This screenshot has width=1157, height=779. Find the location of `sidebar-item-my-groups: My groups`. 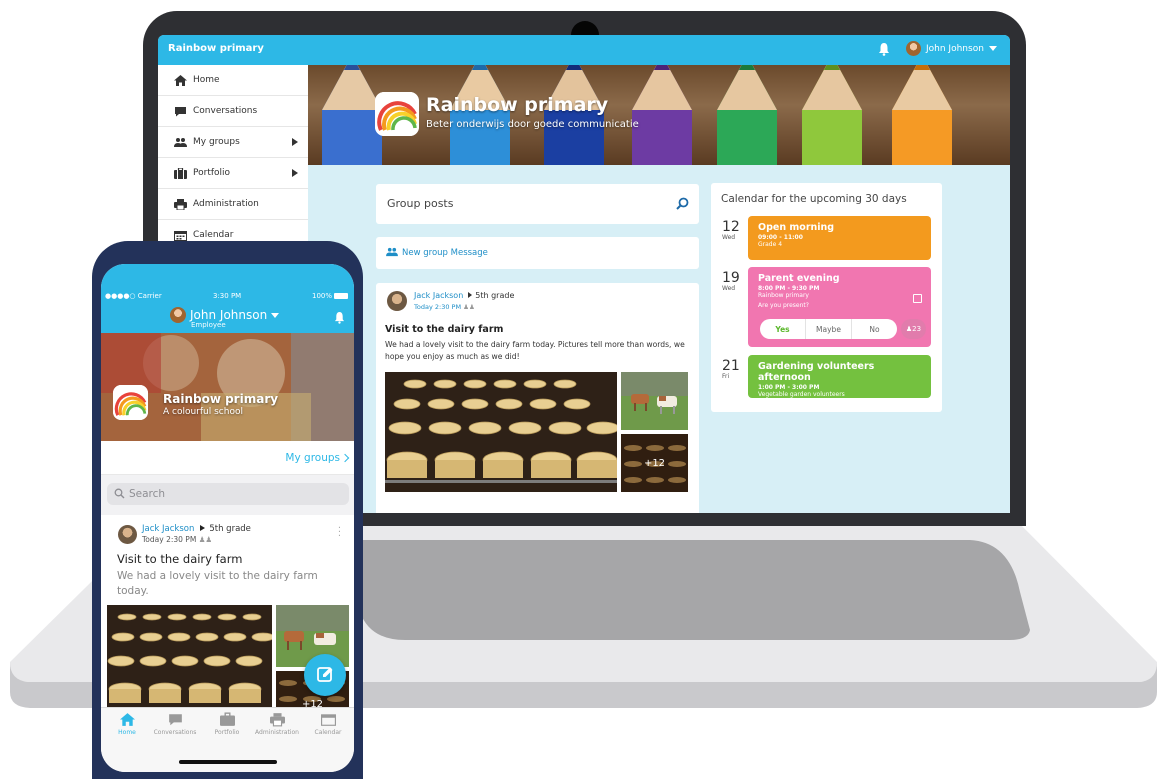

sidebar-item-my-groups: My groups is located at coordinates (233, 142).